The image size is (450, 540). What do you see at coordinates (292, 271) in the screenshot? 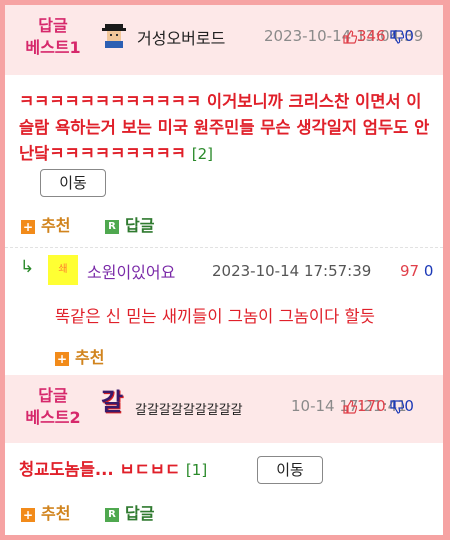
I see `reply1-date: 2023-10-14 17:57:39` at bounding box center [292, 271].